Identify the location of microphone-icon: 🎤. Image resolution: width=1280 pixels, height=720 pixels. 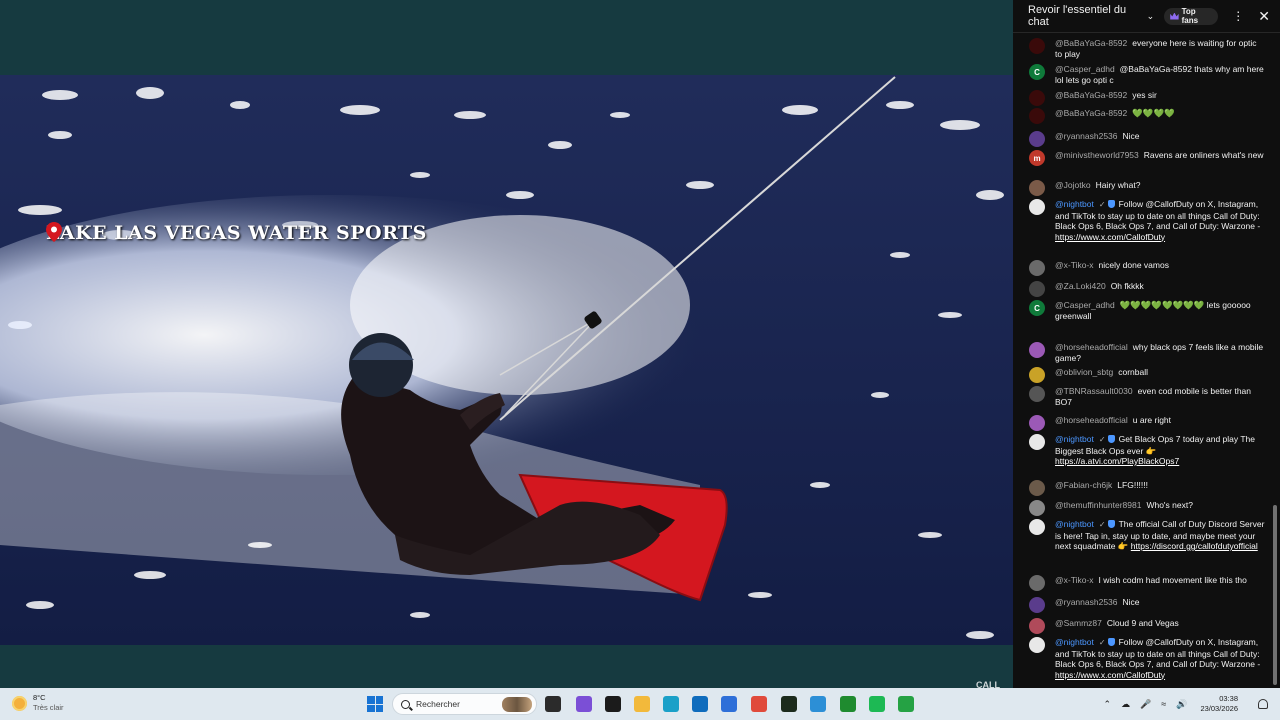
(1145, 704).